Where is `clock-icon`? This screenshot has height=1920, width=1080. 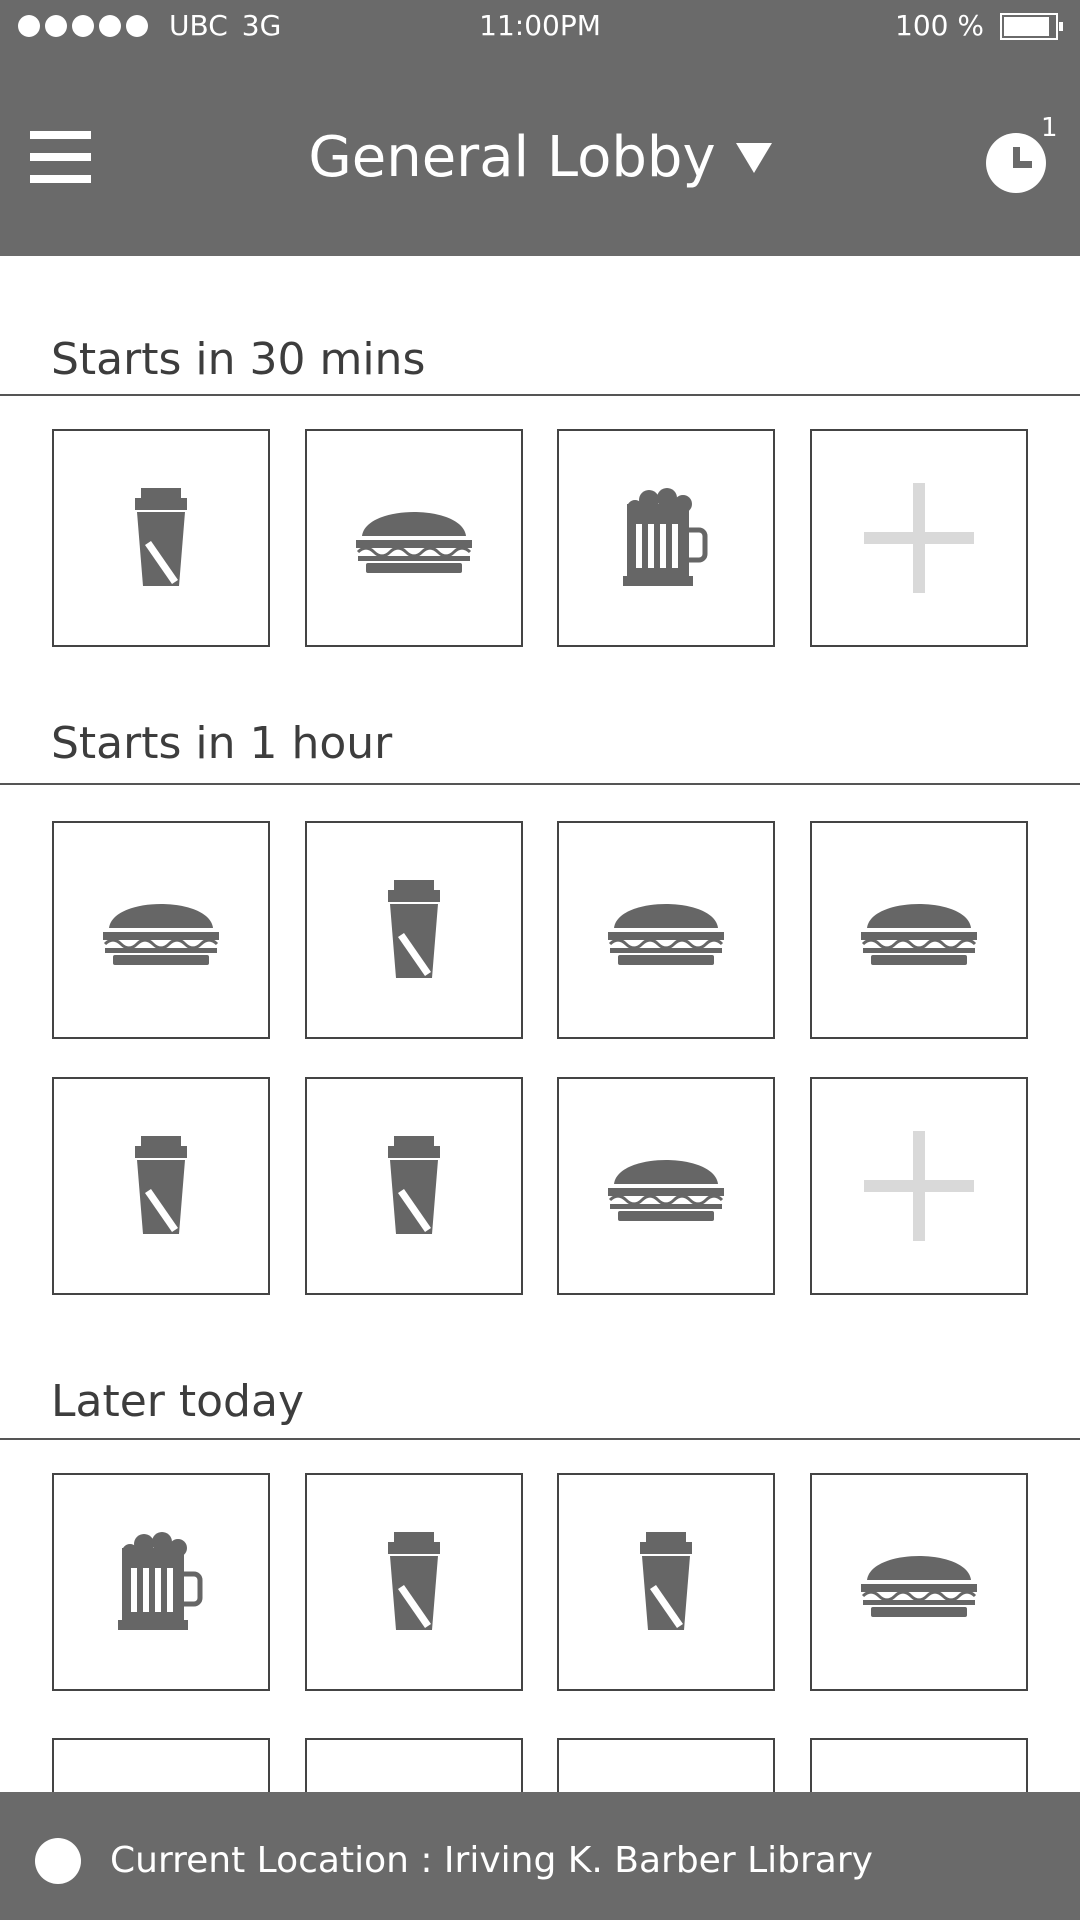 clock-icon is located at coordinates (1016, 163).